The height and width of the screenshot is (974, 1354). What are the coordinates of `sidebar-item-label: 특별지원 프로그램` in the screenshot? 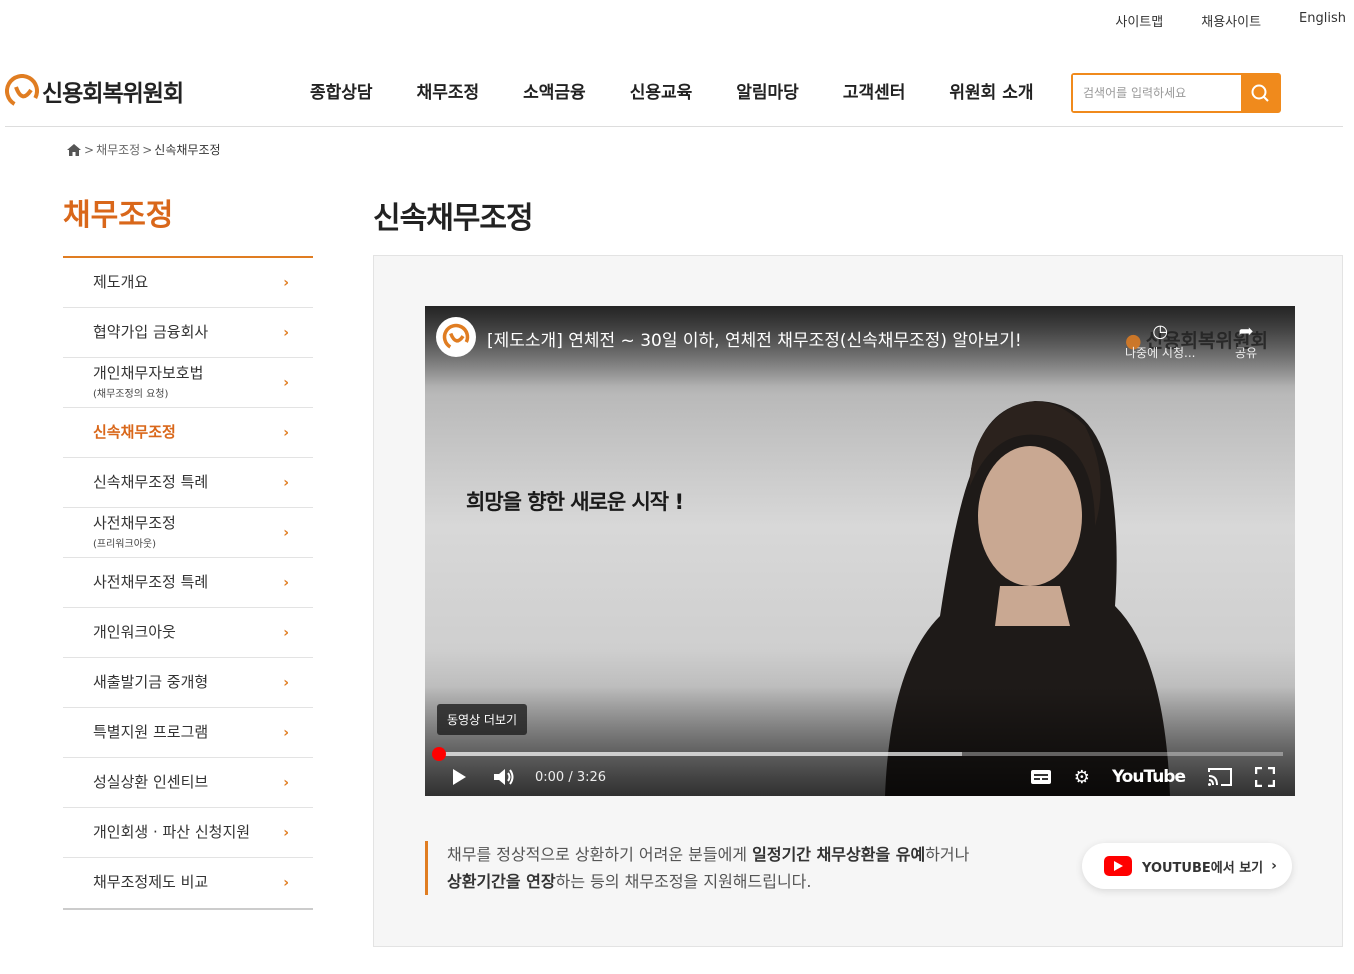 It's located at (151, 731).